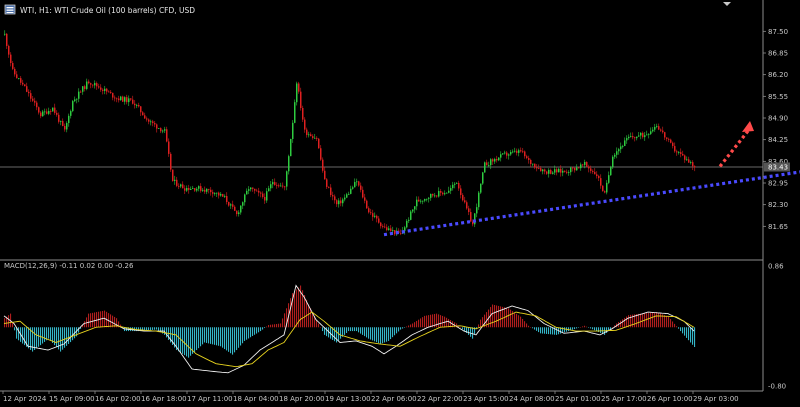 The image size is (800, 407). Describe the element at coordinates (624, 399) in the screenshot. I see `time-tick-label: 25 Apr 17:00` at that location.